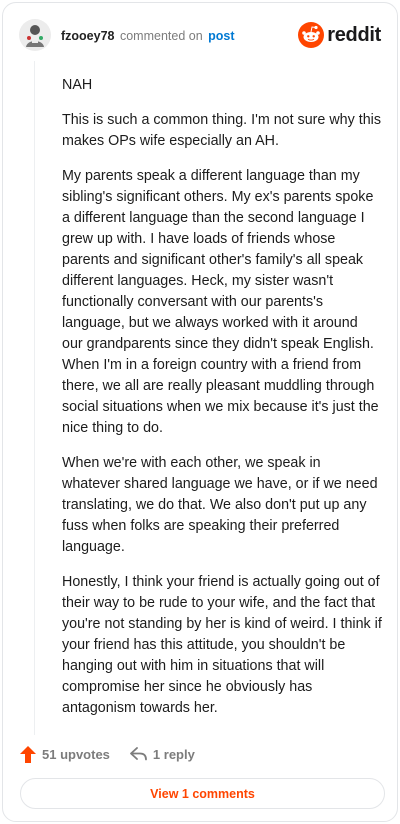 The image size is (400, 824). I want to click on brand-wordmark: reddit, so click(354, 34).